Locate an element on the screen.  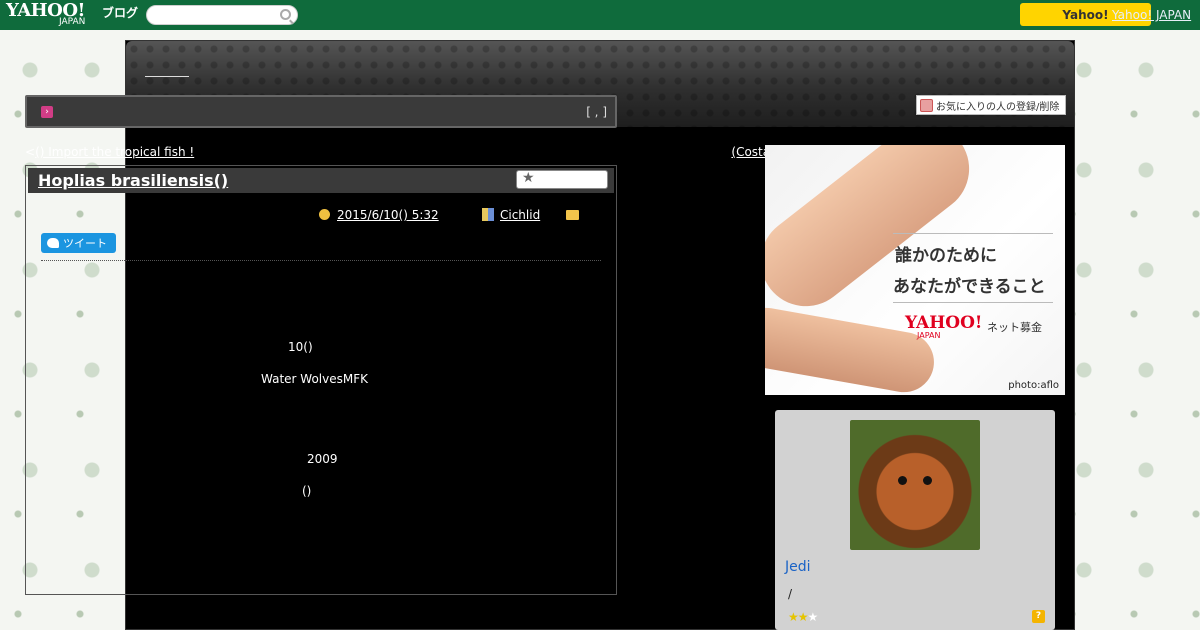
heart-icon is located at coordinates (926, 105).